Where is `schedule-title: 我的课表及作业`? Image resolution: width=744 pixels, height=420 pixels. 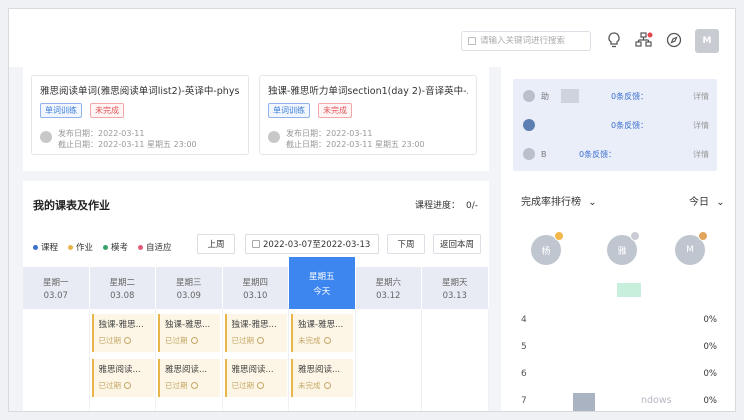 schedule-title: 我的课表及作业 is located at coordinates (71, 205).